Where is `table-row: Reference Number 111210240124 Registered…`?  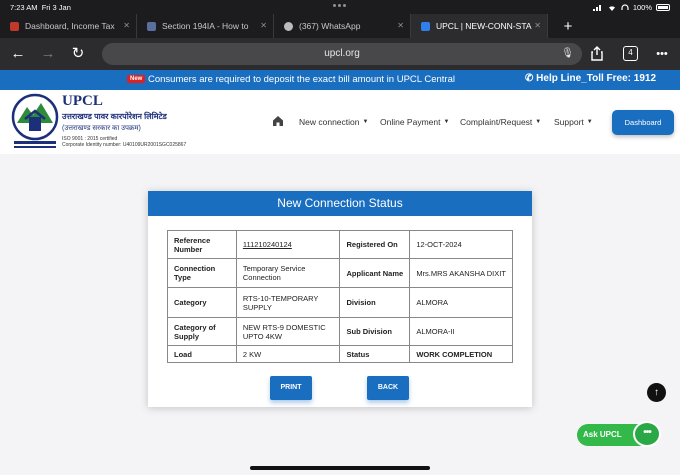
table-row: Reference Number 111210240124 Registered… is located at coordinates (340, 244).